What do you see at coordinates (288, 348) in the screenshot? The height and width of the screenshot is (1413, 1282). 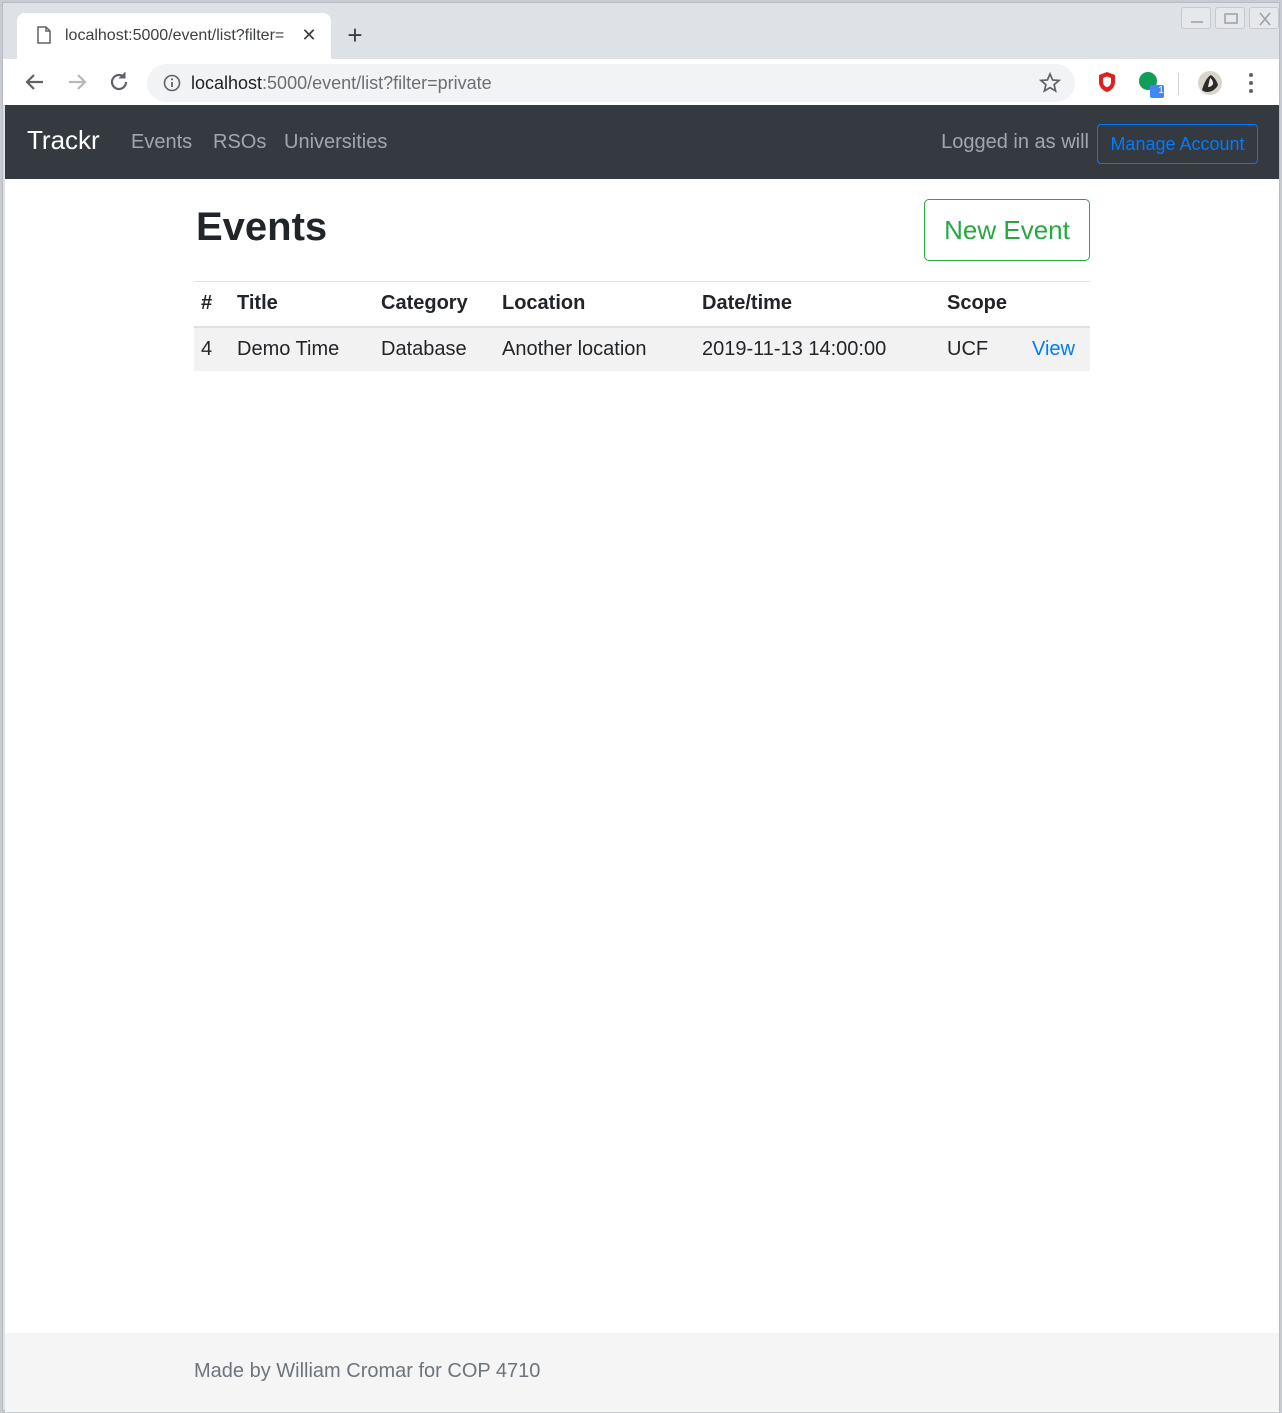 I see `cell-title: Demo Time` at bounding box center [288, 348].